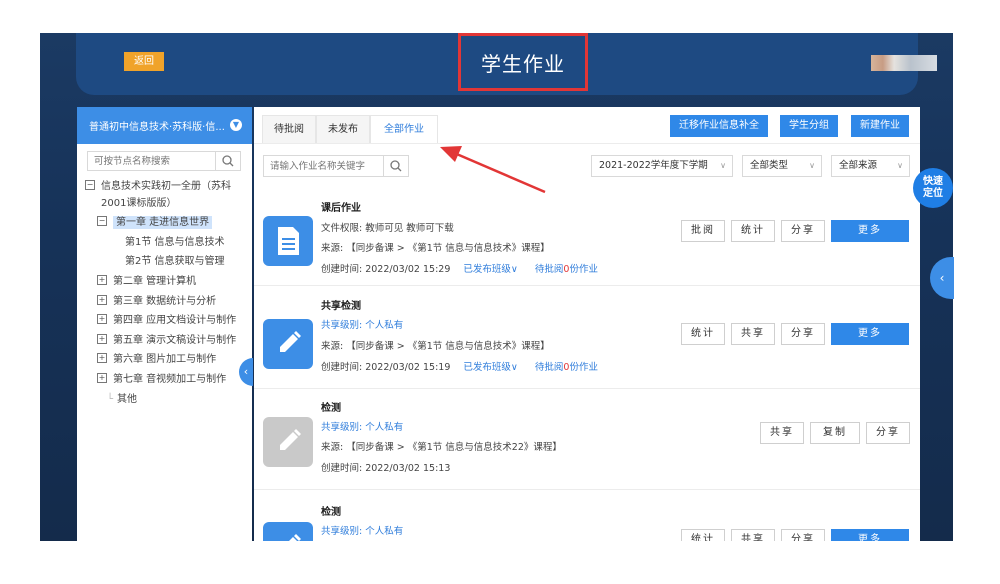 The image size is (1000, 584). I want to click on tree-node-label: 第五章 演示文稿设计与制作, so click(175, 340).